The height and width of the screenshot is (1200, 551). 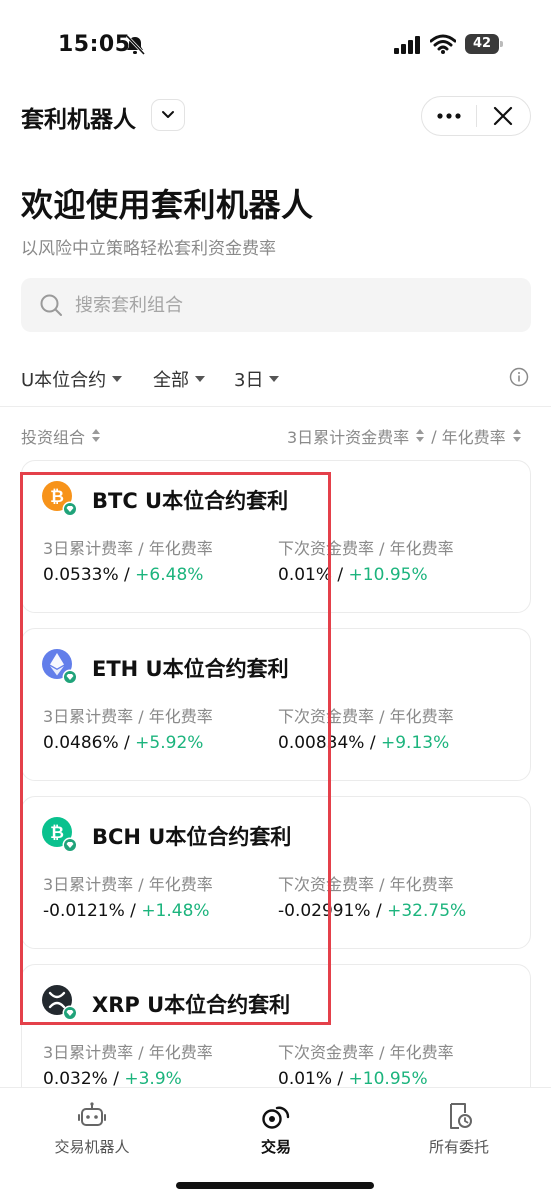 What do you see at coordinates (461, 1116) in the screenshot?
I see `orders-icon` at bounding box center [461, 1116].